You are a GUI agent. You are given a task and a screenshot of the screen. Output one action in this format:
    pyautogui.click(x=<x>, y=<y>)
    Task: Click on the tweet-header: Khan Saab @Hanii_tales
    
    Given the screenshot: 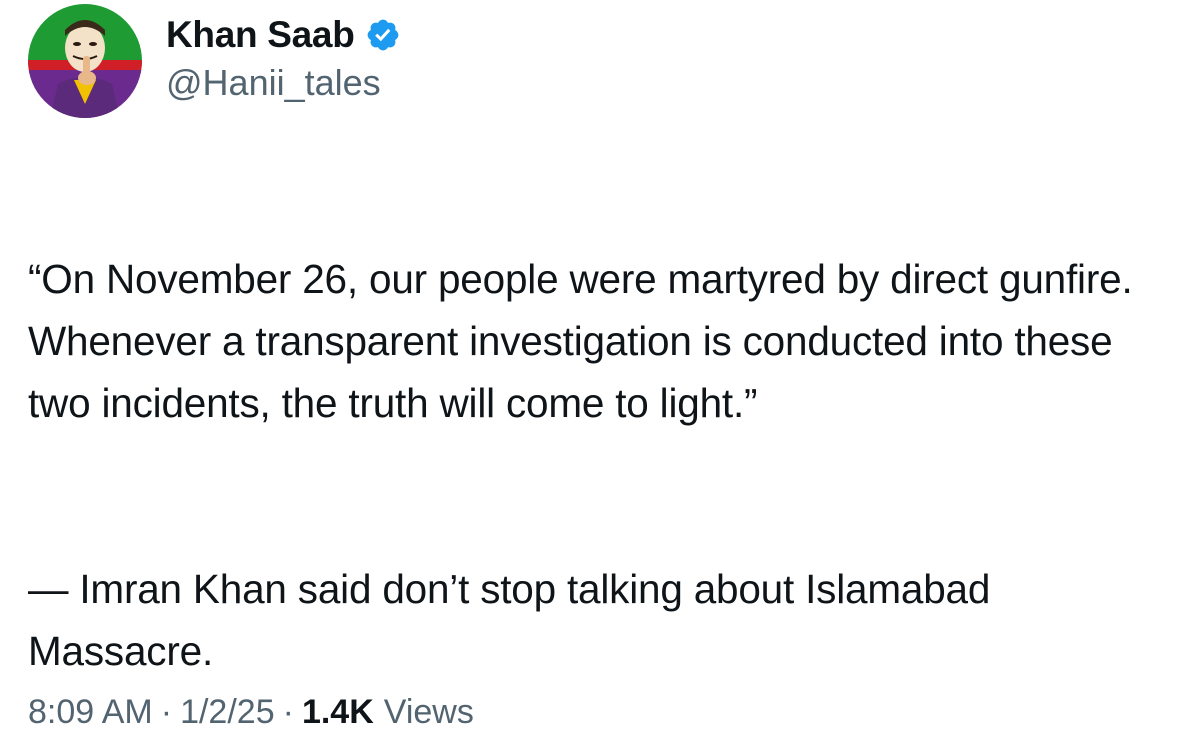 What is the action you would take?
    pyautogui.click(x=214, y=61)
    